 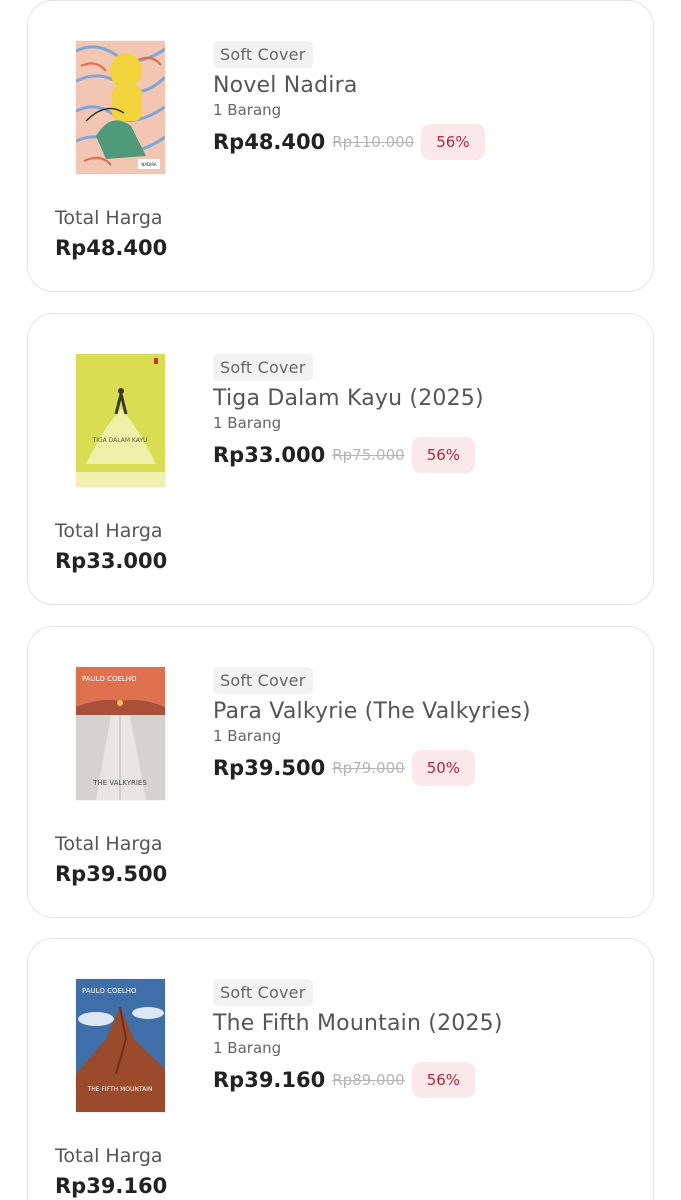 I want to click on book-cover-image: PAULO COELHO THE FIFTH MOUNTAIN, so click(x=120, y=1045).